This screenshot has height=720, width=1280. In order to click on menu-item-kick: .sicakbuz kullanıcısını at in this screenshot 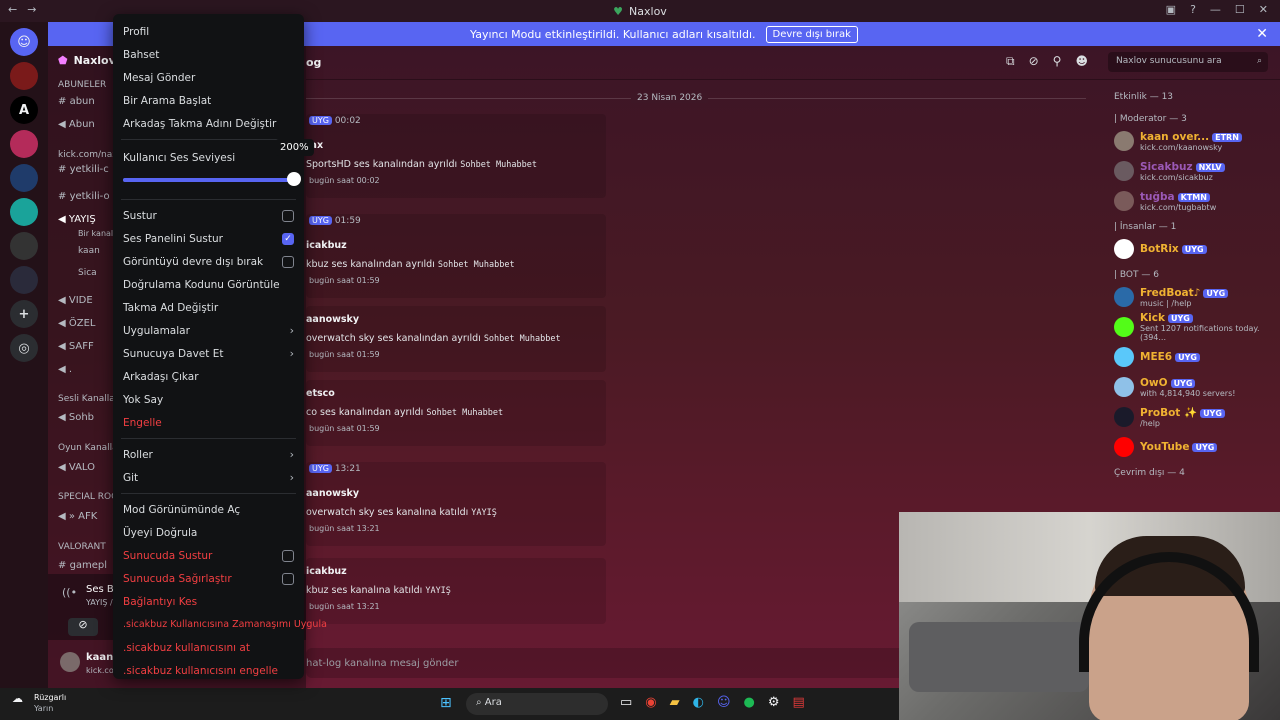, I will do `click(208, 647)`.